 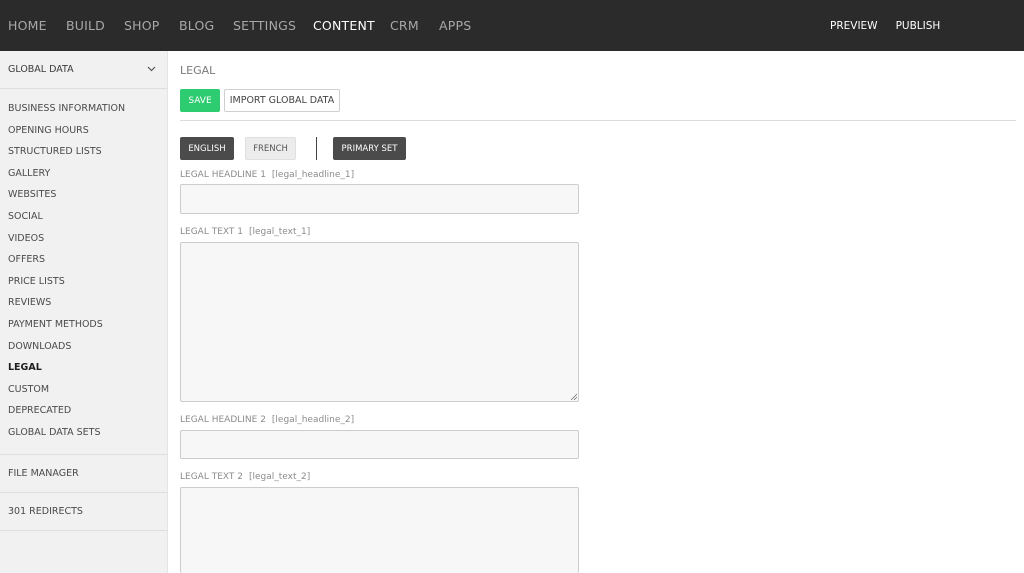 I want to click on field-label-text: LEGAL TEXT 1, so click(x=211, y=232).